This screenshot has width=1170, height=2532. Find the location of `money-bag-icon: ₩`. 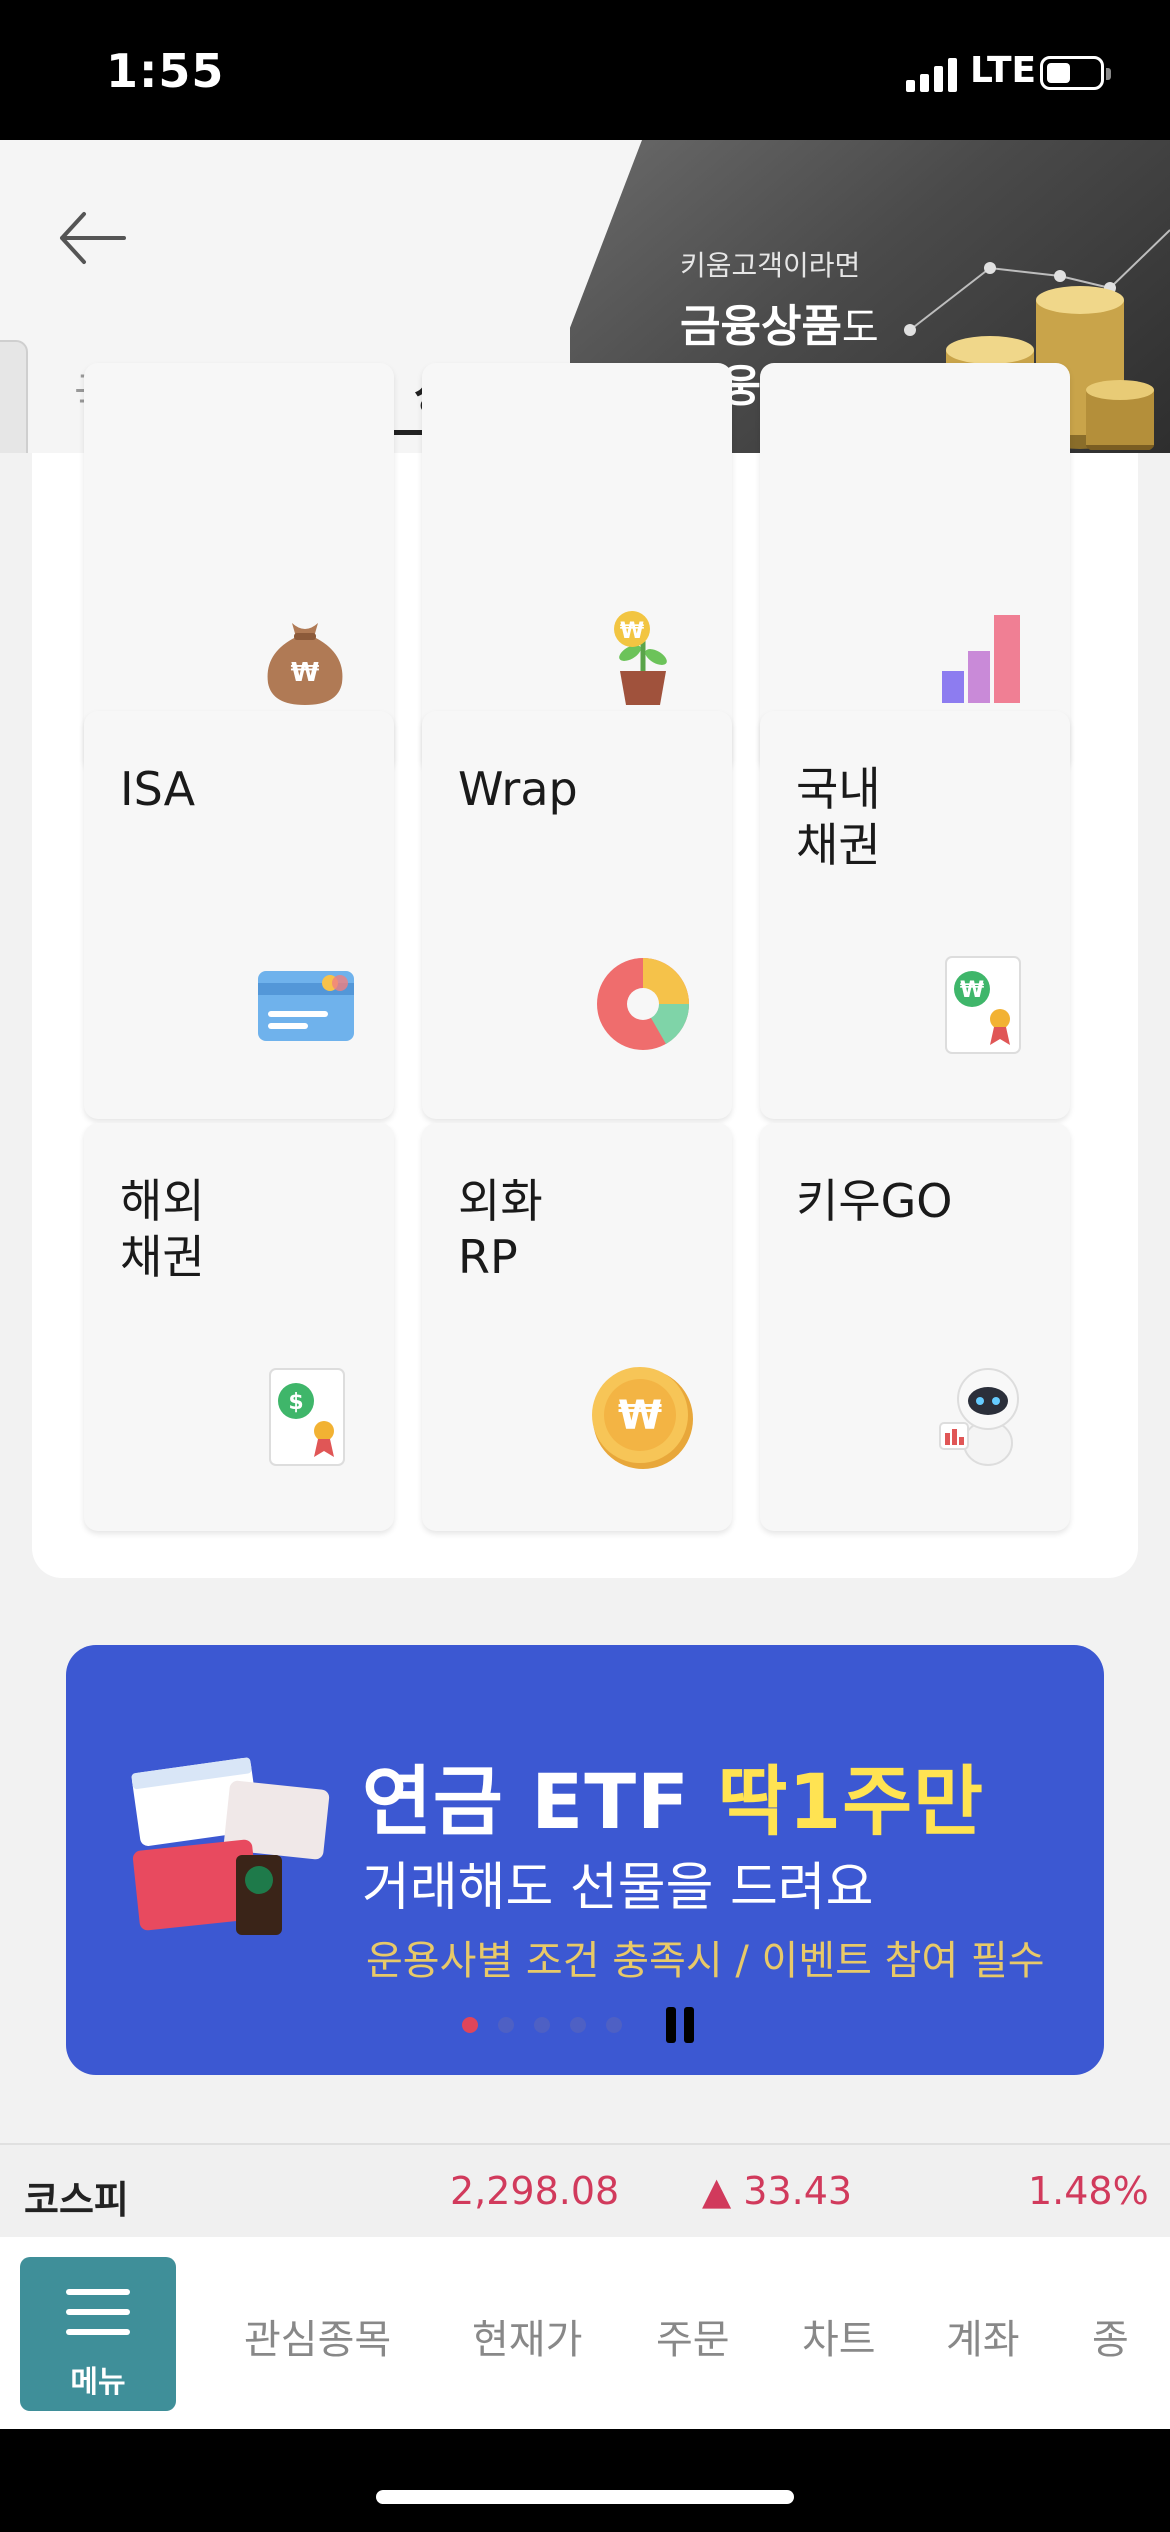

money-bag-icon: ₩ is located at coordinates (305, 664).